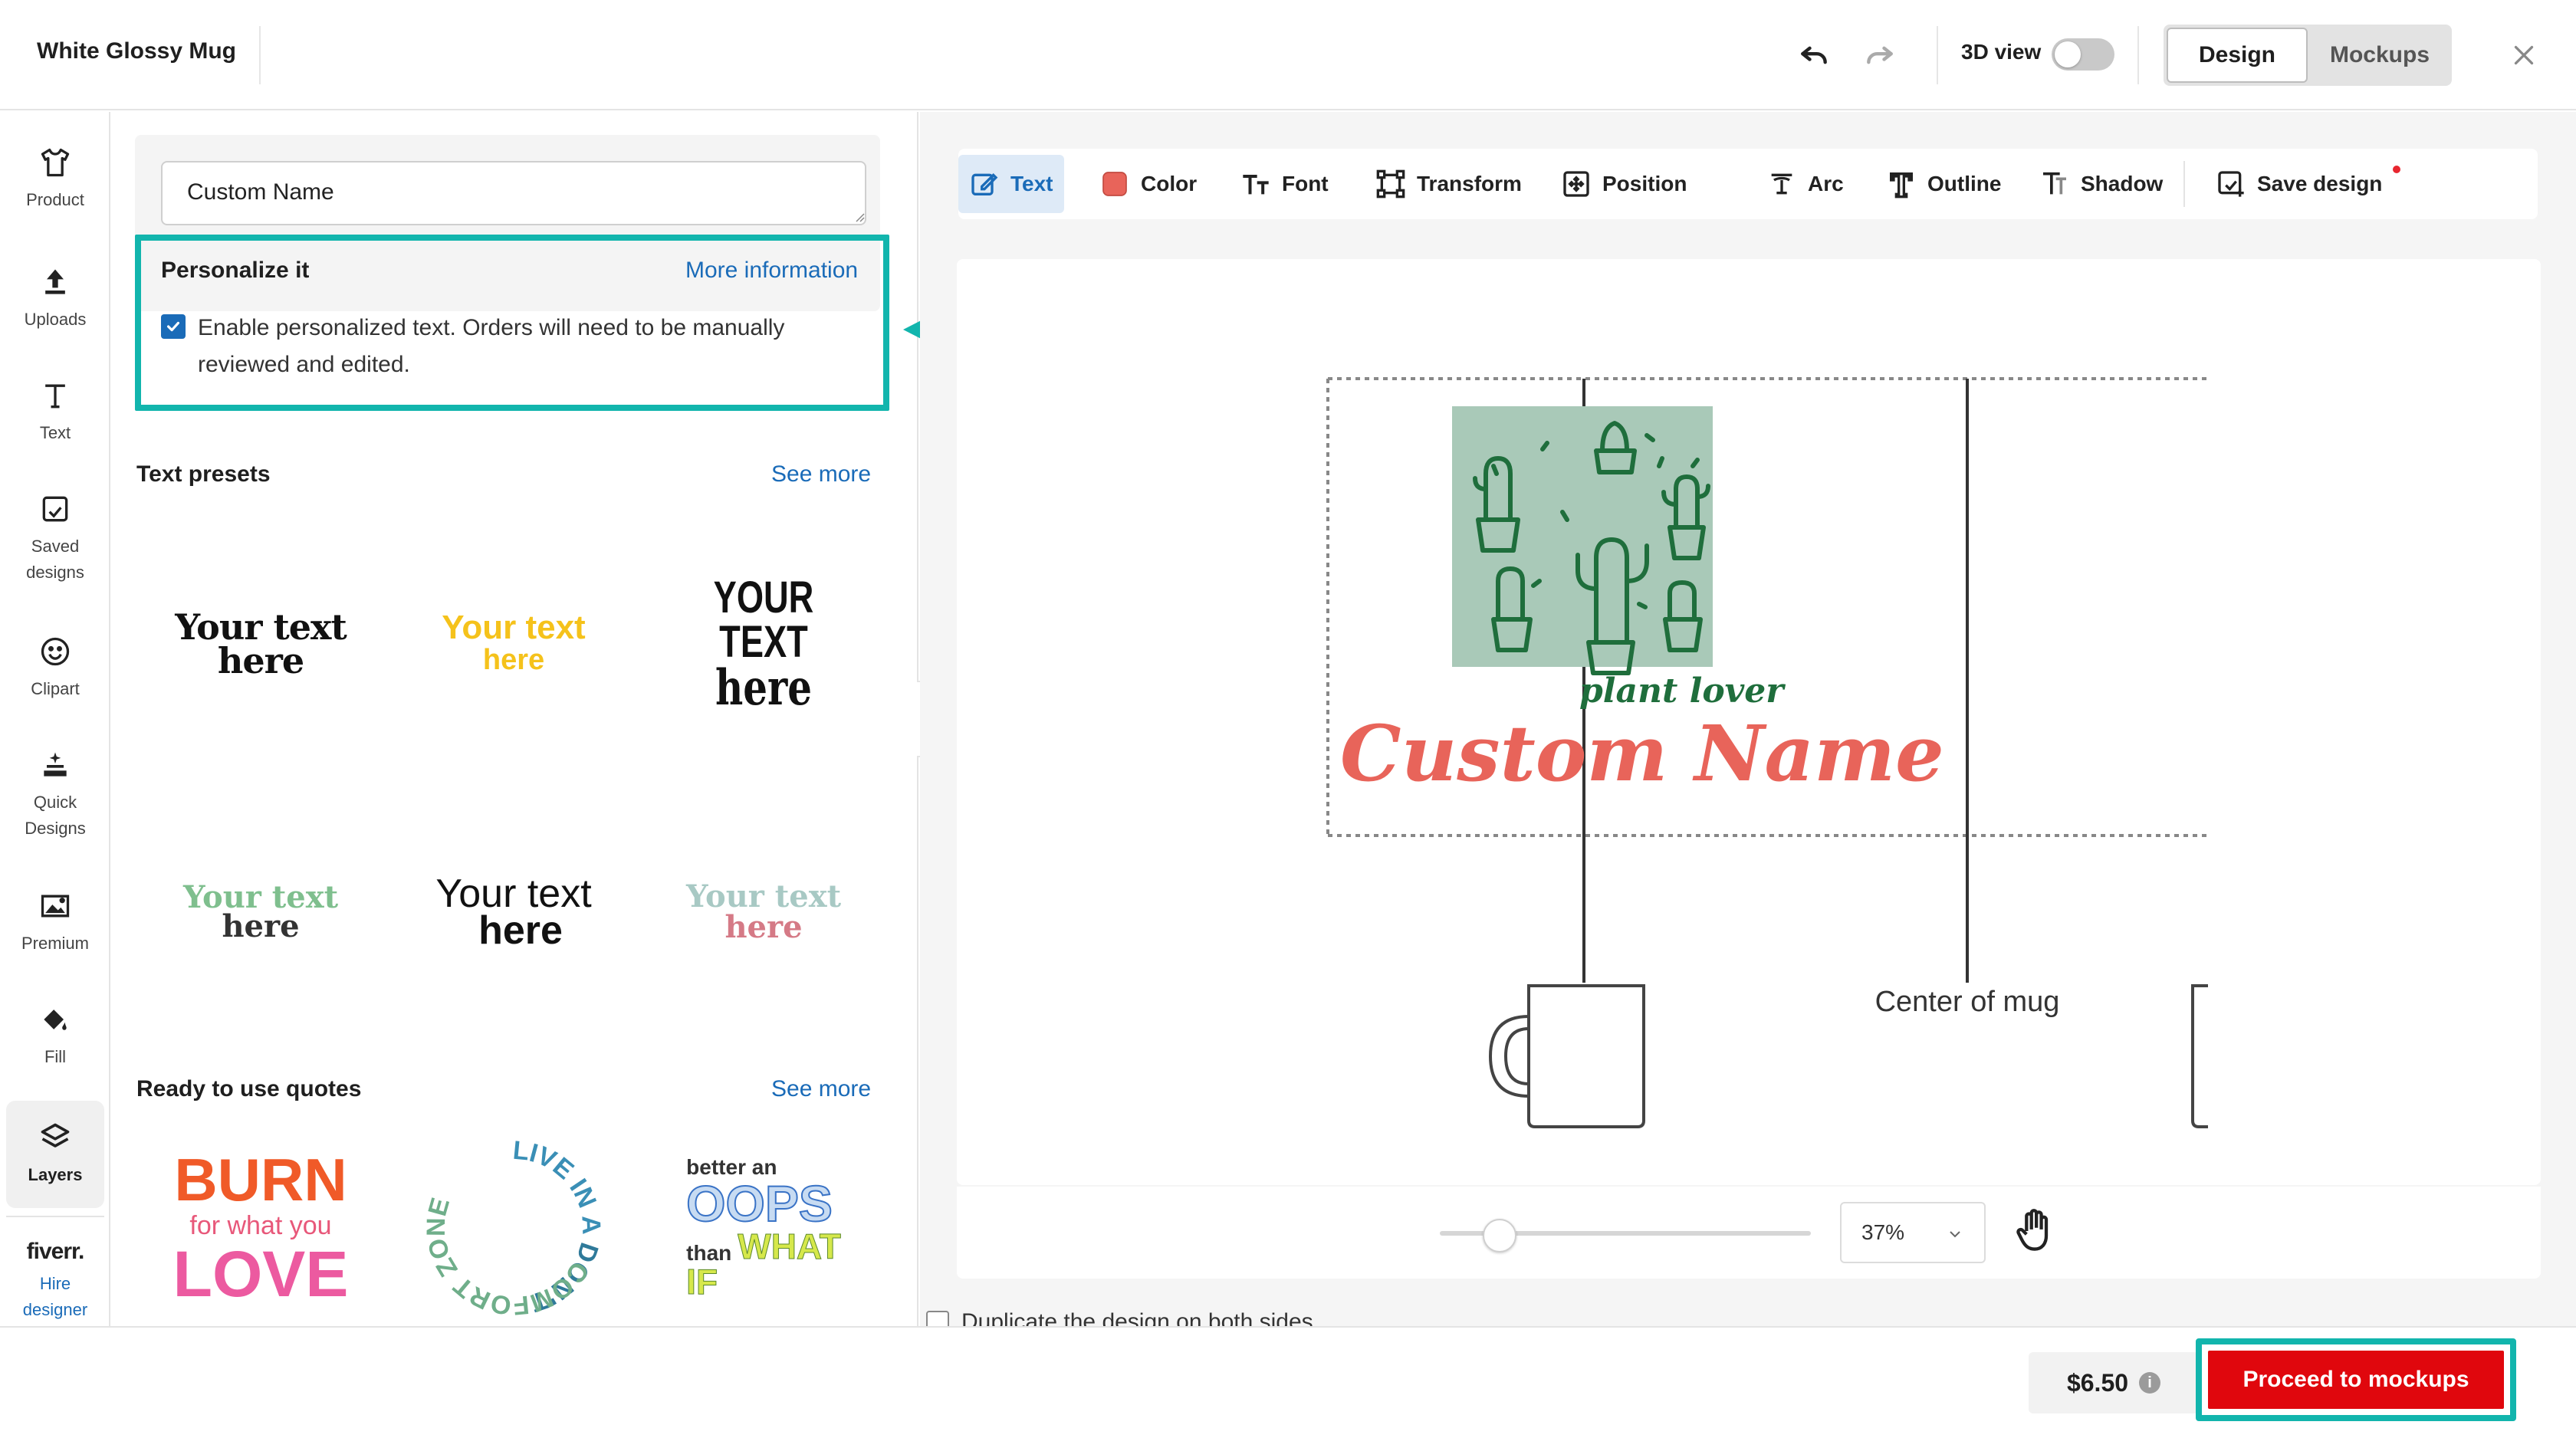  I want to click on center-of-mug-label: Center of mug, so click(1968, 1002).